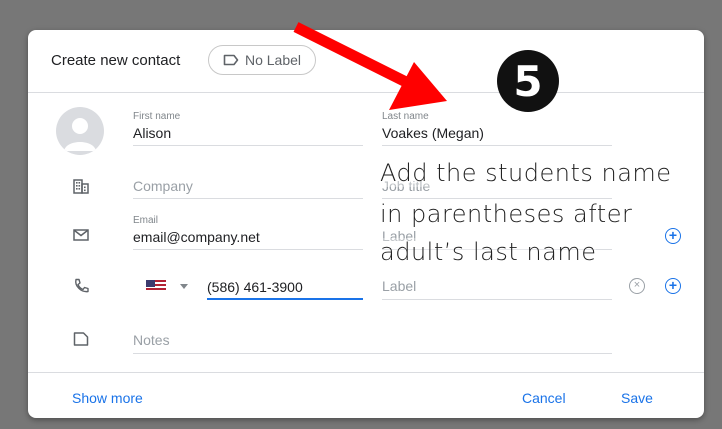 This screenshot has height=429, width=722. I want to click on step-number-badge: 5, so click(528, 81).